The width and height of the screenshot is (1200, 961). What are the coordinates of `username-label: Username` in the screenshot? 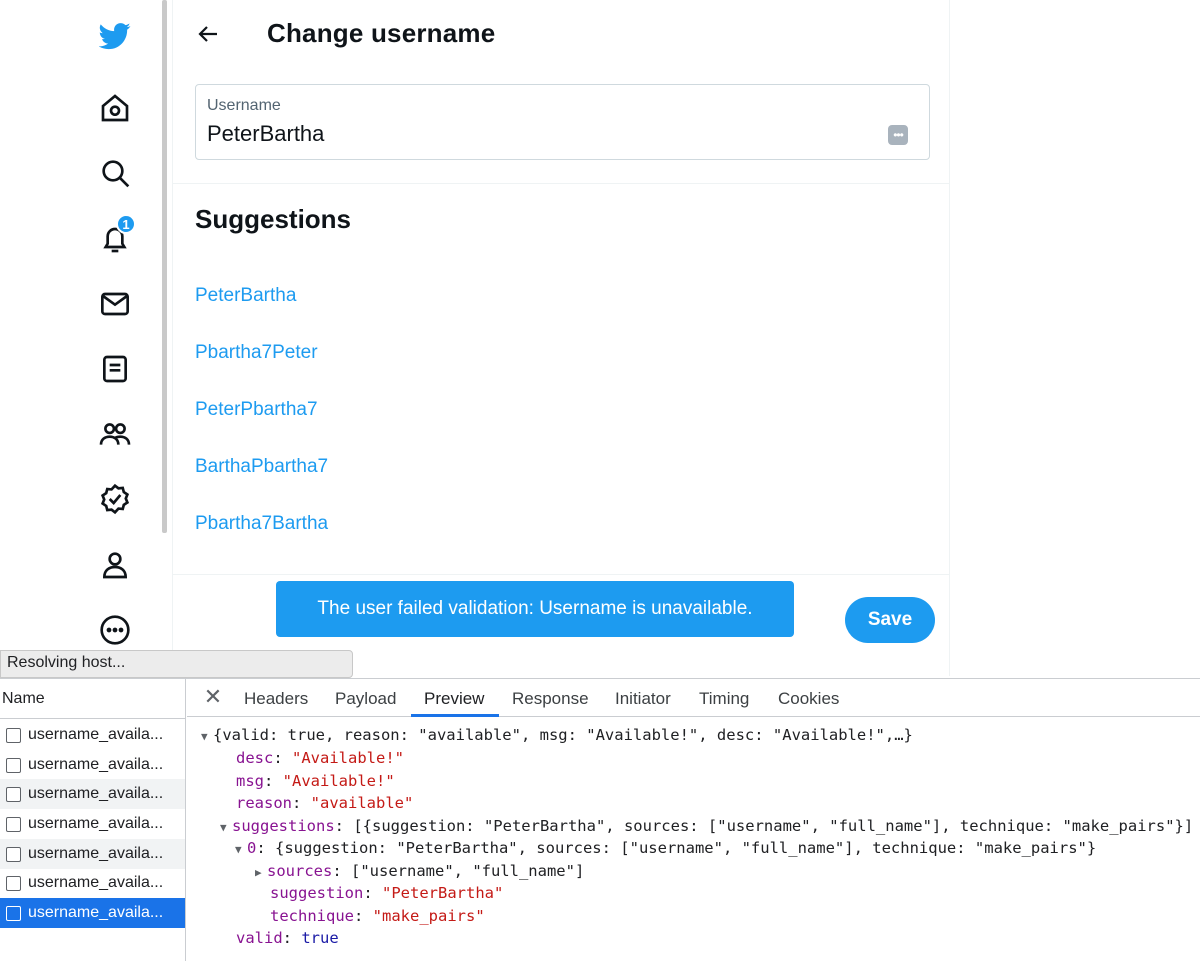 It's located at (244, 105).